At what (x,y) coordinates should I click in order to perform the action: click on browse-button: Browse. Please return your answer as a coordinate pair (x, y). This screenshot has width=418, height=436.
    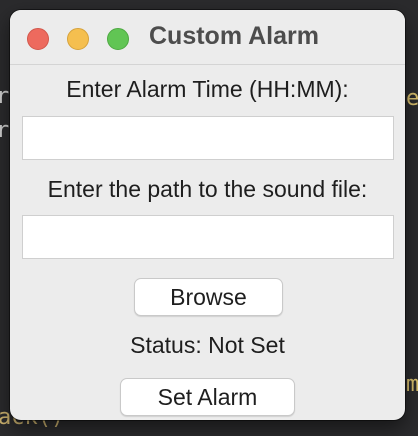
    Looking at the image, I should click on (208, 297).